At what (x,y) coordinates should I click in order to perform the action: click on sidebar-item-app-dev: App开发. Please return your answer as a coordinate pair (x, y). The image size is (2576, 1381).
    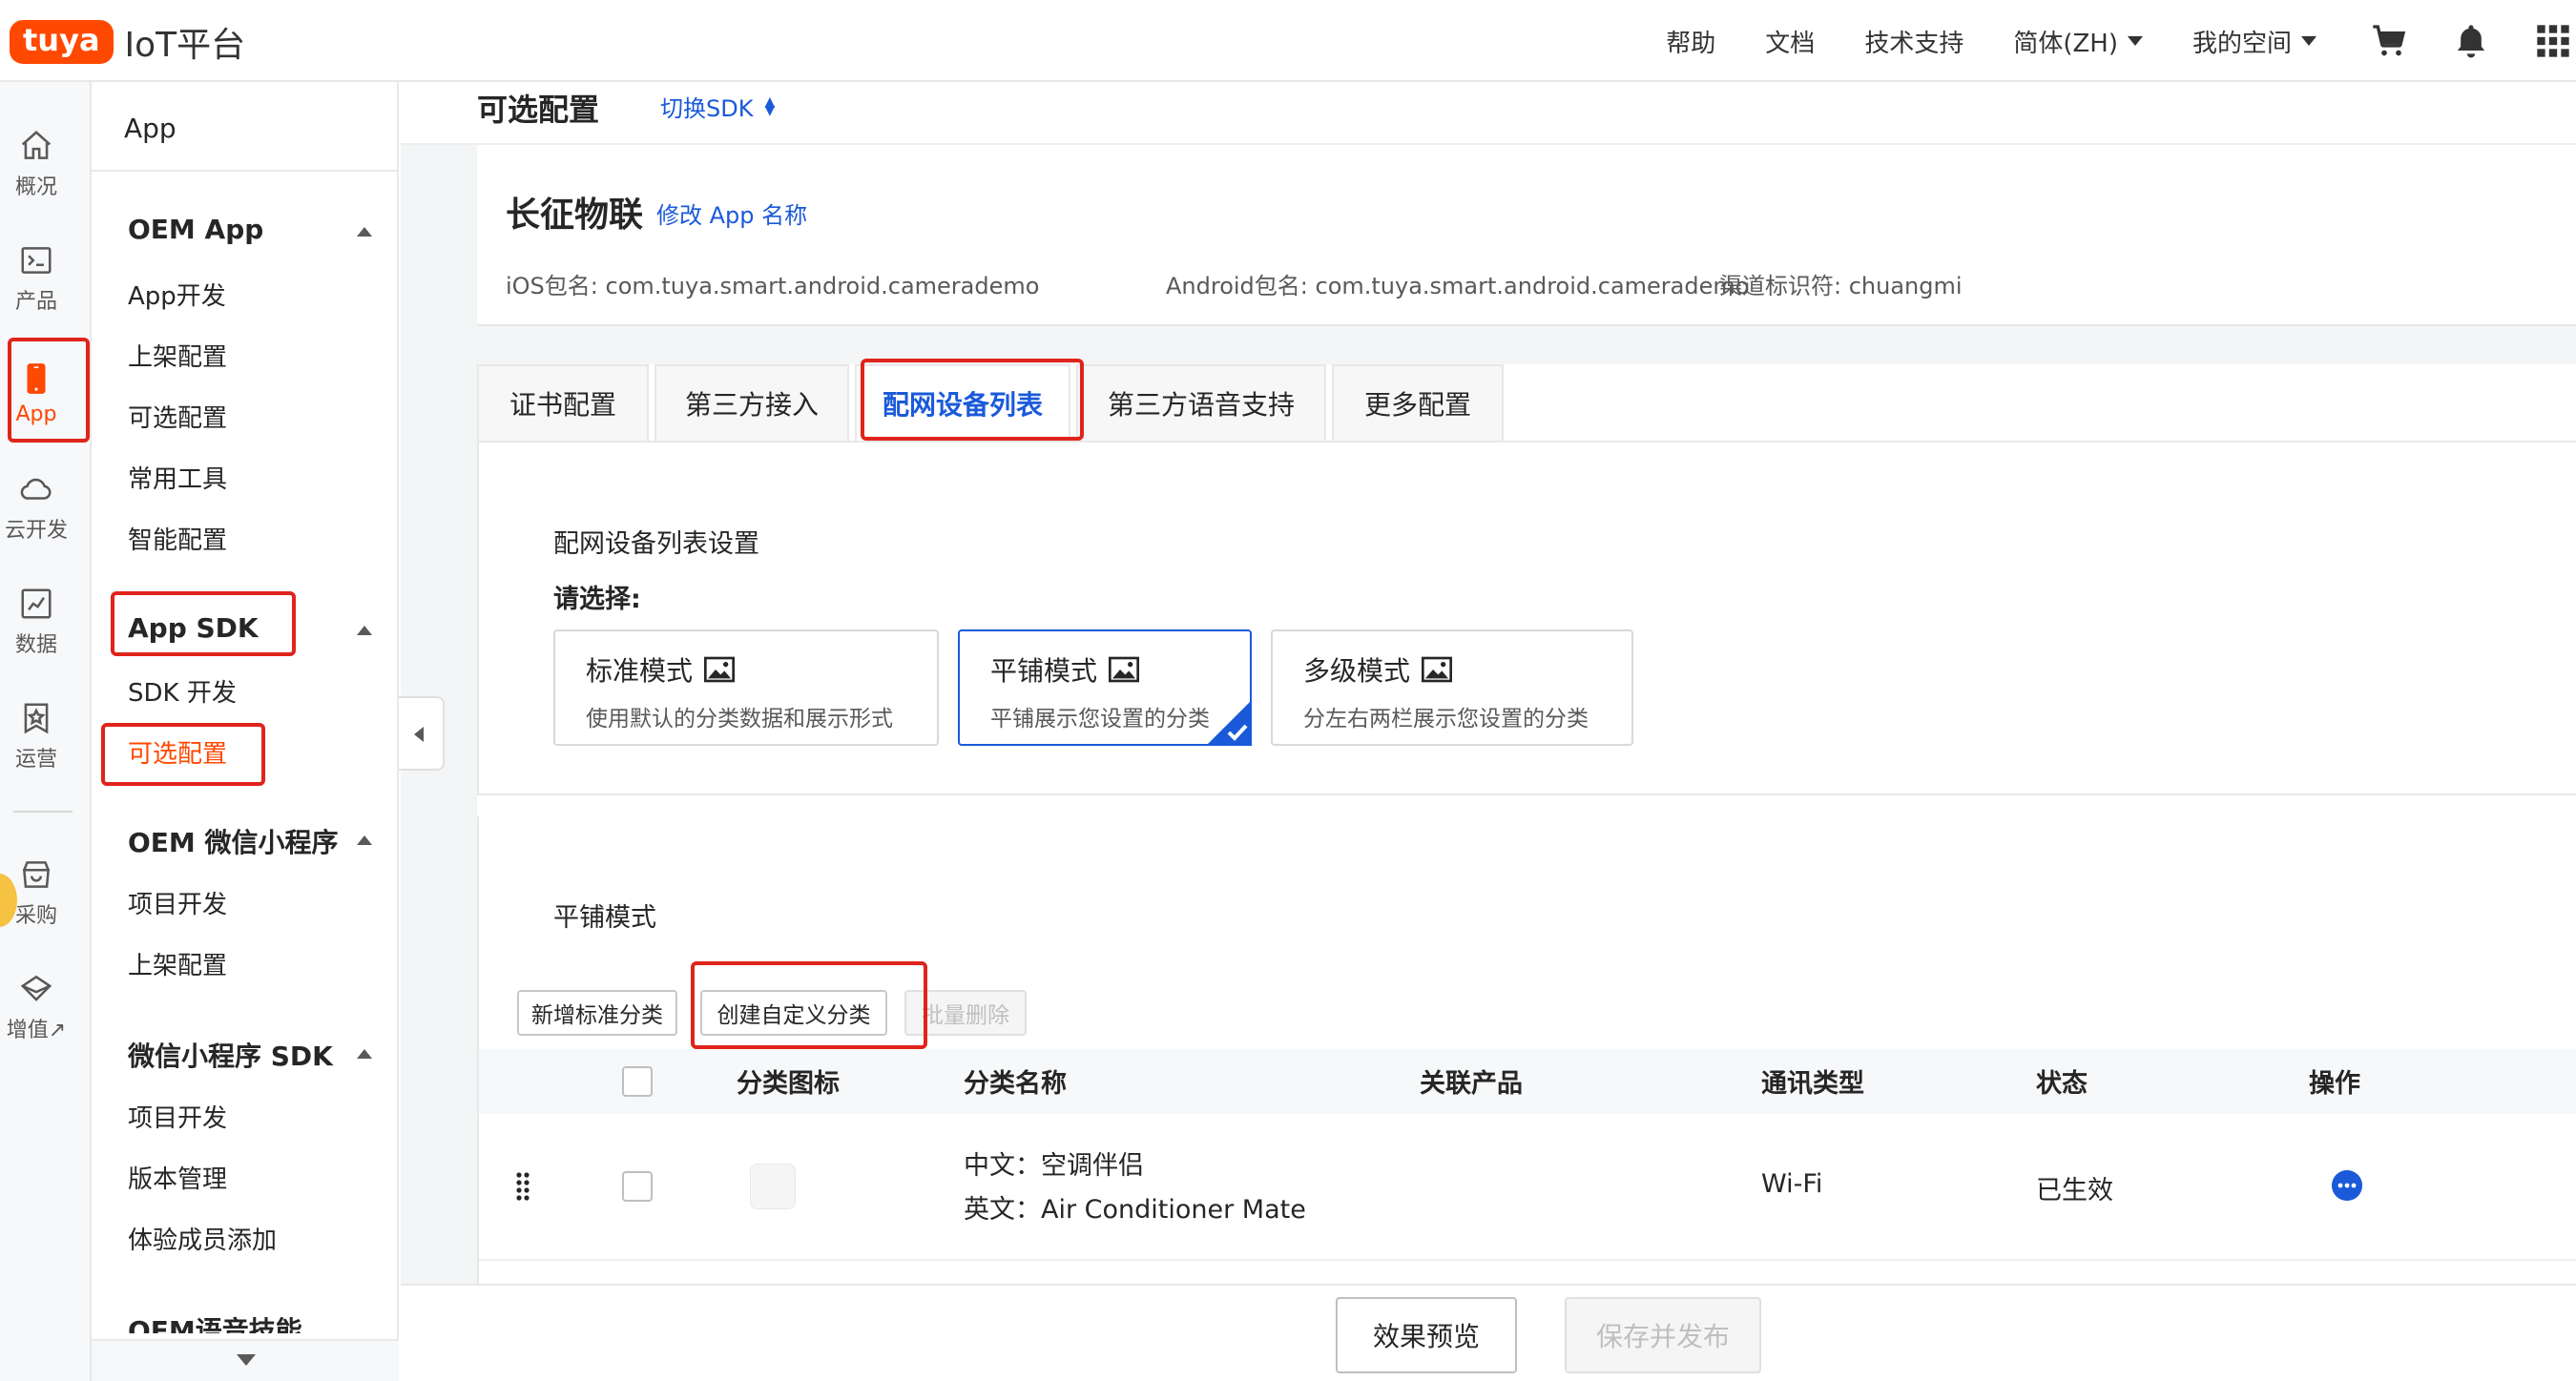
    Looking at the image, I should click on (177, 294).